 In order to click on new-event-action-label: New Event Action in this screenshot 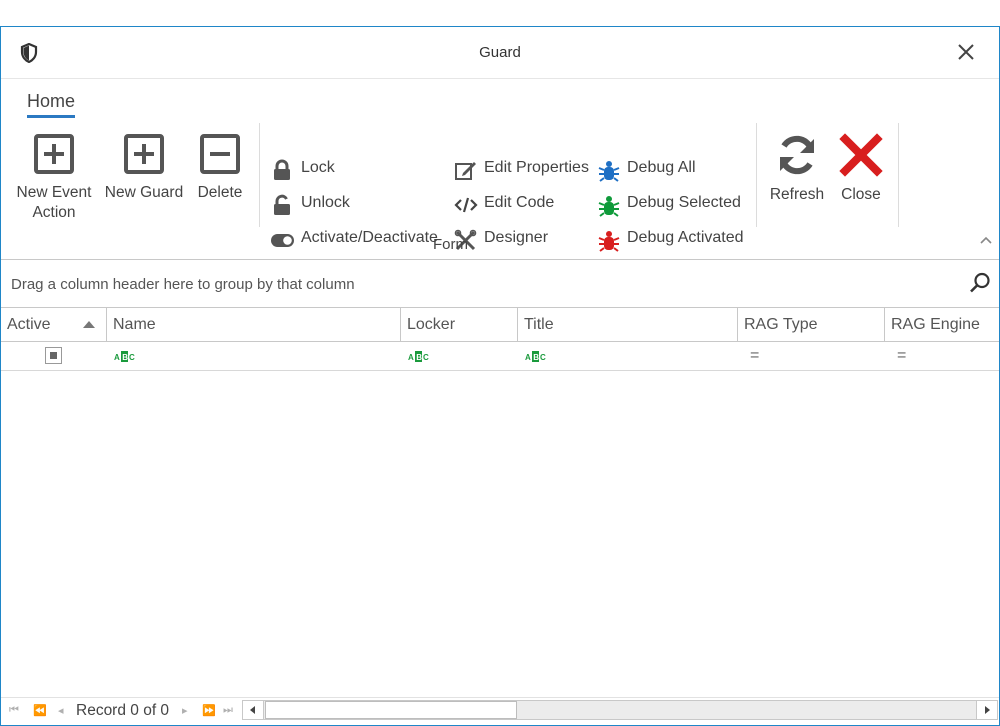, I will do `click(54, 202)`.